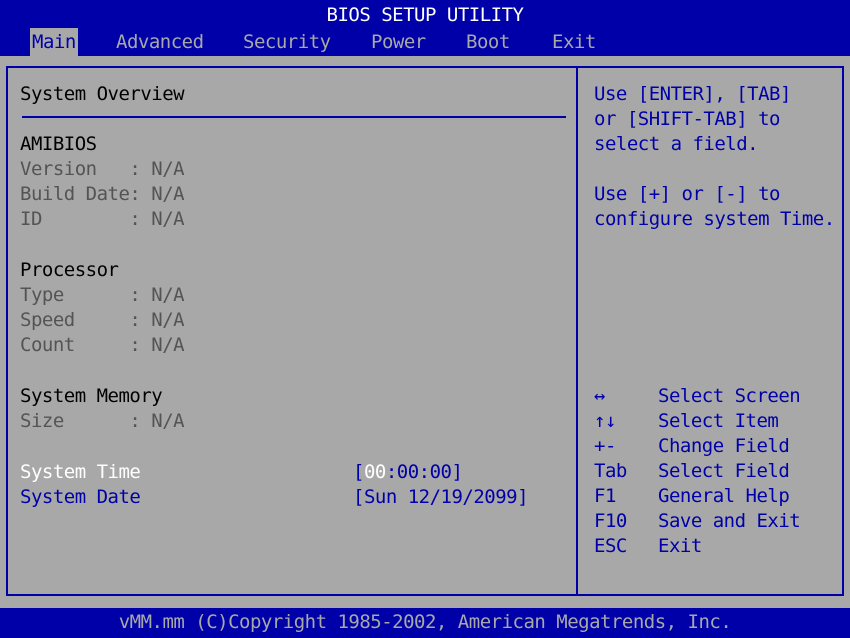 This screenshot has width=850, height=638. Describe the element at coordinates (102, 94) in the screenshot. I see `system-overview-heading: System Overview` at that location.